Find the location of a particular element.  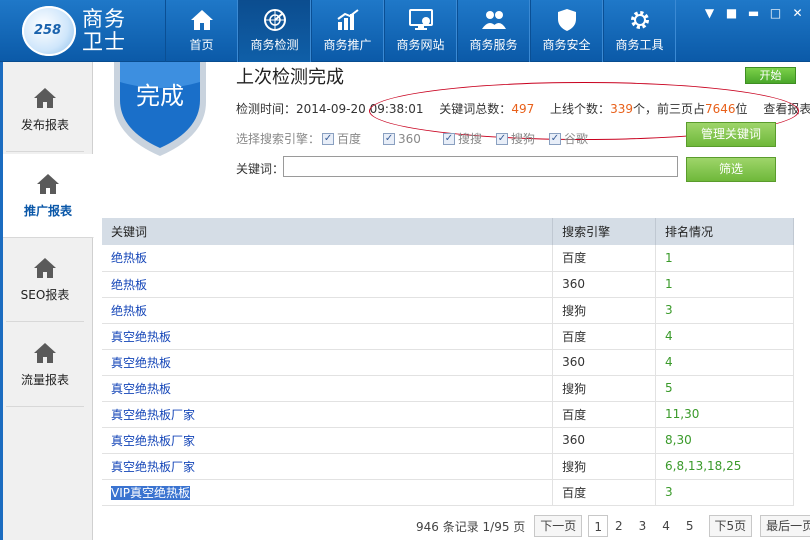

rank-cell: 8,30 is located at coordinates (724, 440).